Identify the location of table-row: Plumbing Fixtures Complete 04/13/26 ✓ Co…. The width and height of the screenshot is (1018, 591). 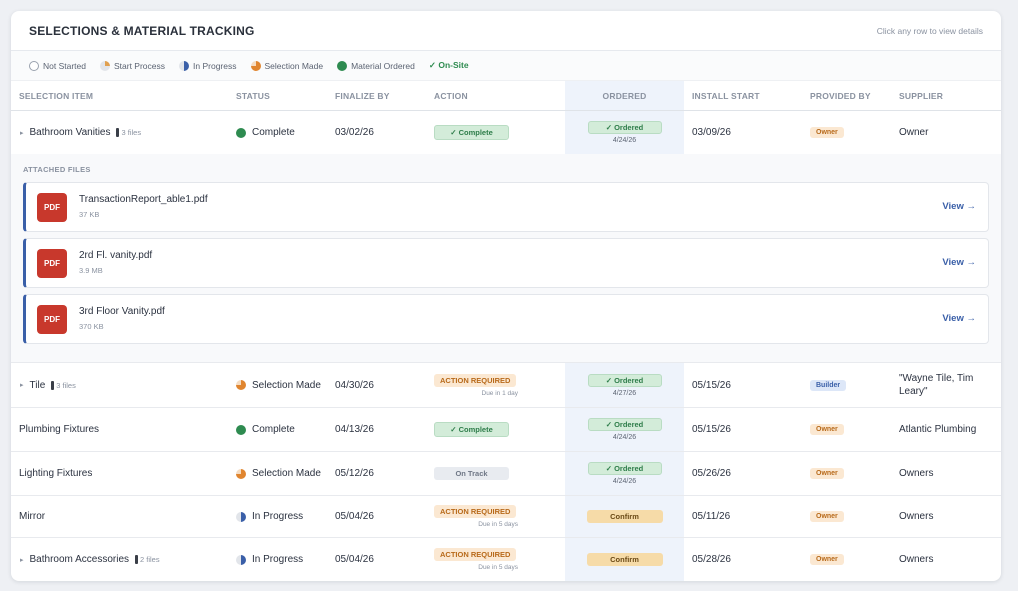
(506, 430).